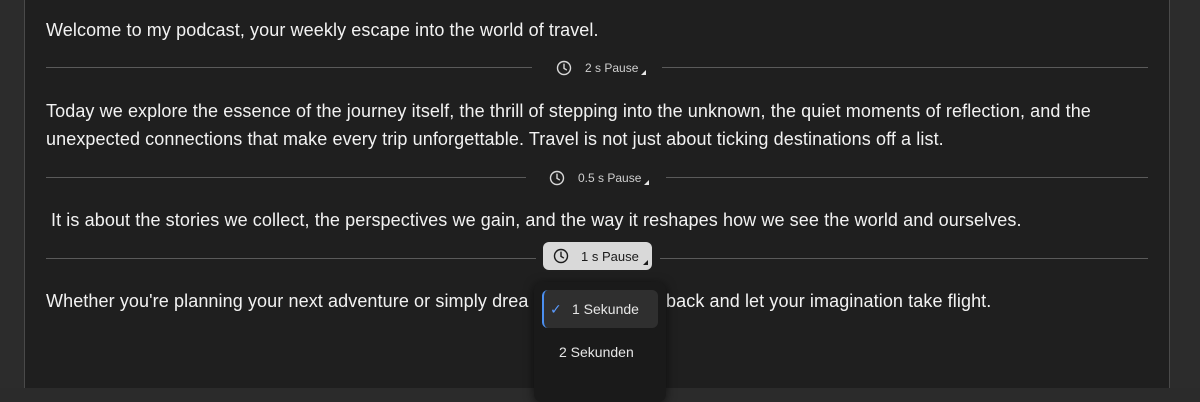 This screenshot has height=402, width=1200. Describe the element at coordinates (612, 68) in the screenshot. I see `pause-label: 2 s Pause` at that location.